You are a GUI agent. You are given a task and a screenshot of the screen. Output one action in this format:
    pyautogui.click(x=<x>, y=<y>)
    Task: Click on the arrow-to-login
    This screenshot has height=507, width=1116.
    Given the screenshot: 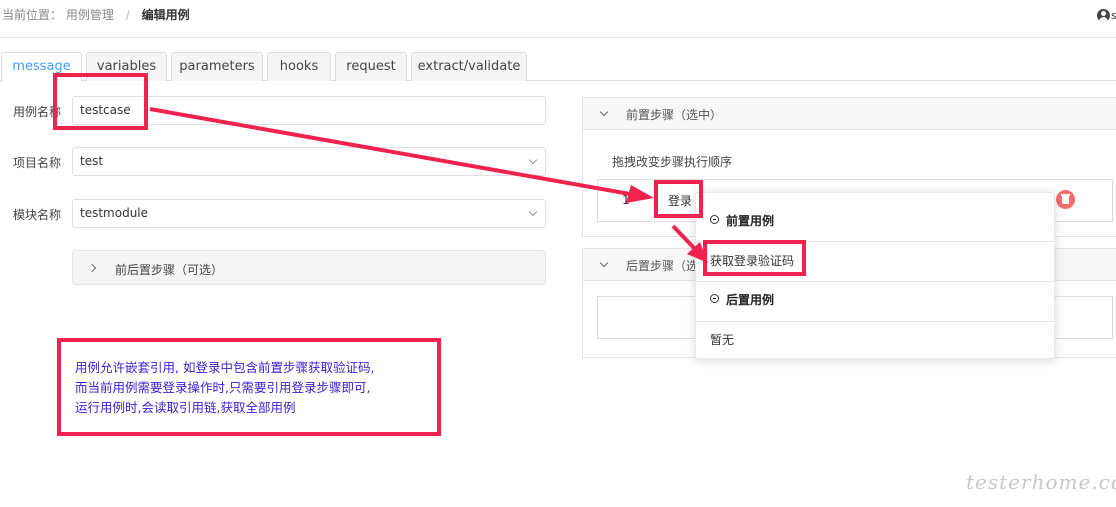 What is the action you would take?
    pyautogui.click(x=390, y=151)
    